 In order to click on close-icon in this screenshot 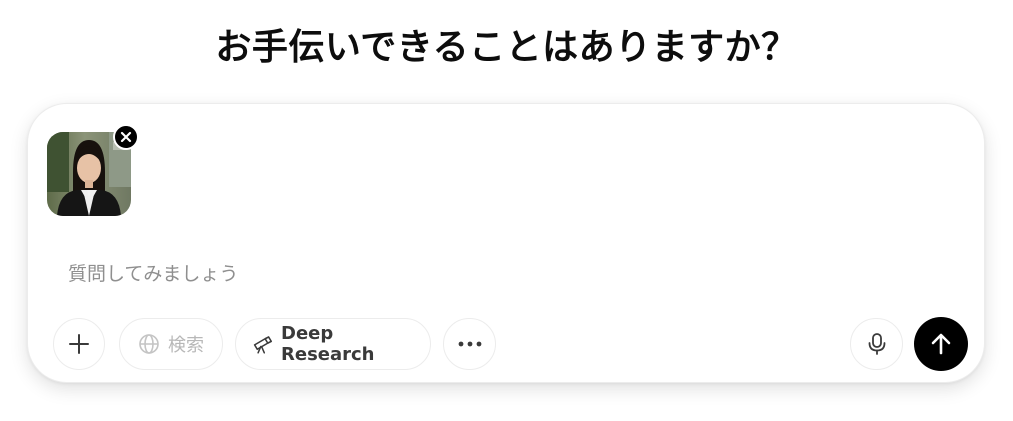, I will do `click(126, 137)`.